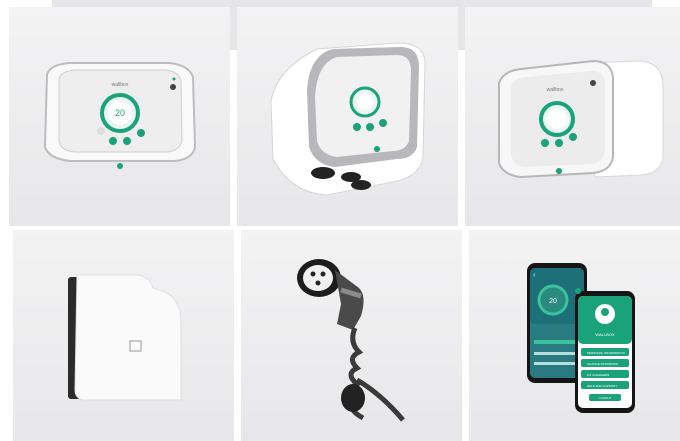 Image resolution: width=680 pixels, height=441 pixels. Describe the element at coordinates (351, 340) in the screenshot. I see `charging-cable-image` at that location.